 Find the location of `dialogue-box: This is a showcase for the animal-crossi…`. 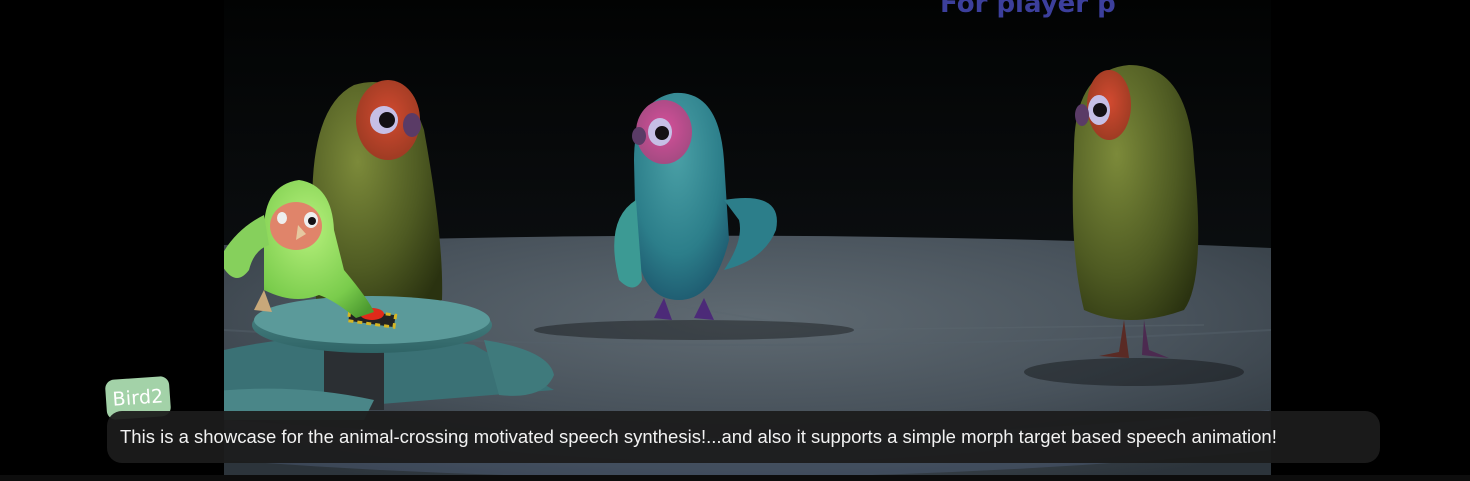

dialogue-box: This is a showcase for the animal-crossi… is located at coordinates (743, 437).